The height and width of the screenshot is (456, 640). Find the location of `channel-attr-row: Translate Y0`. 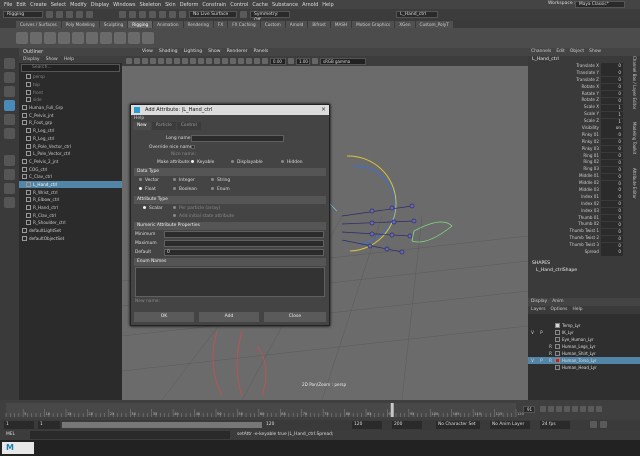

channel-attr-row: Translate Y0 is located at coordinates (584, 73).